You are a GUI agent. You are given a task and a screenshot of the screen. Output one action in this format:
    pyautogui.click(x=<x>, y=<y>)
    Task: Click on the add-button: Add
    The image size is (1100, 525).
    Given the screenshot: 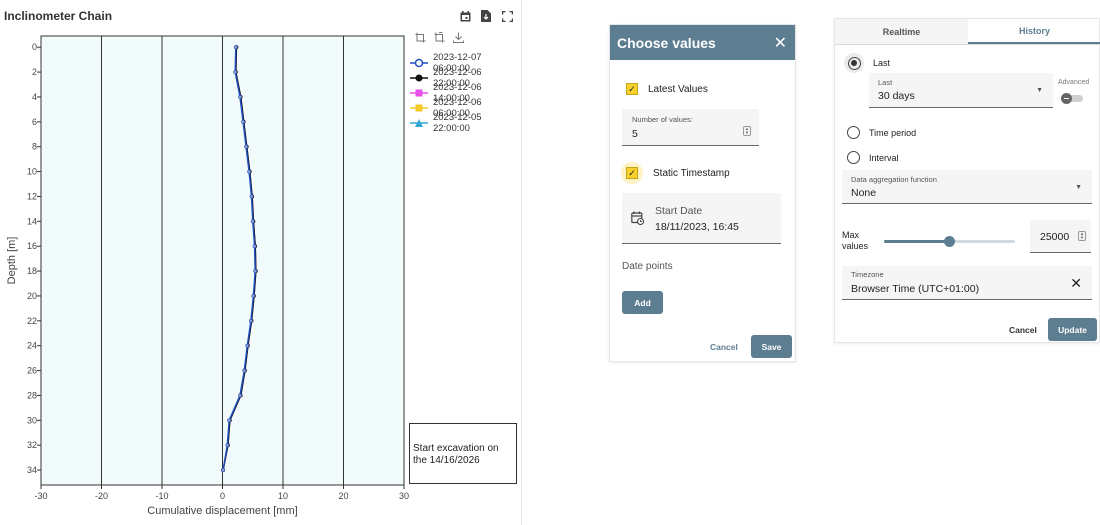 What is the action you would take?
    pyautogui.click(x=642, y=302)
    